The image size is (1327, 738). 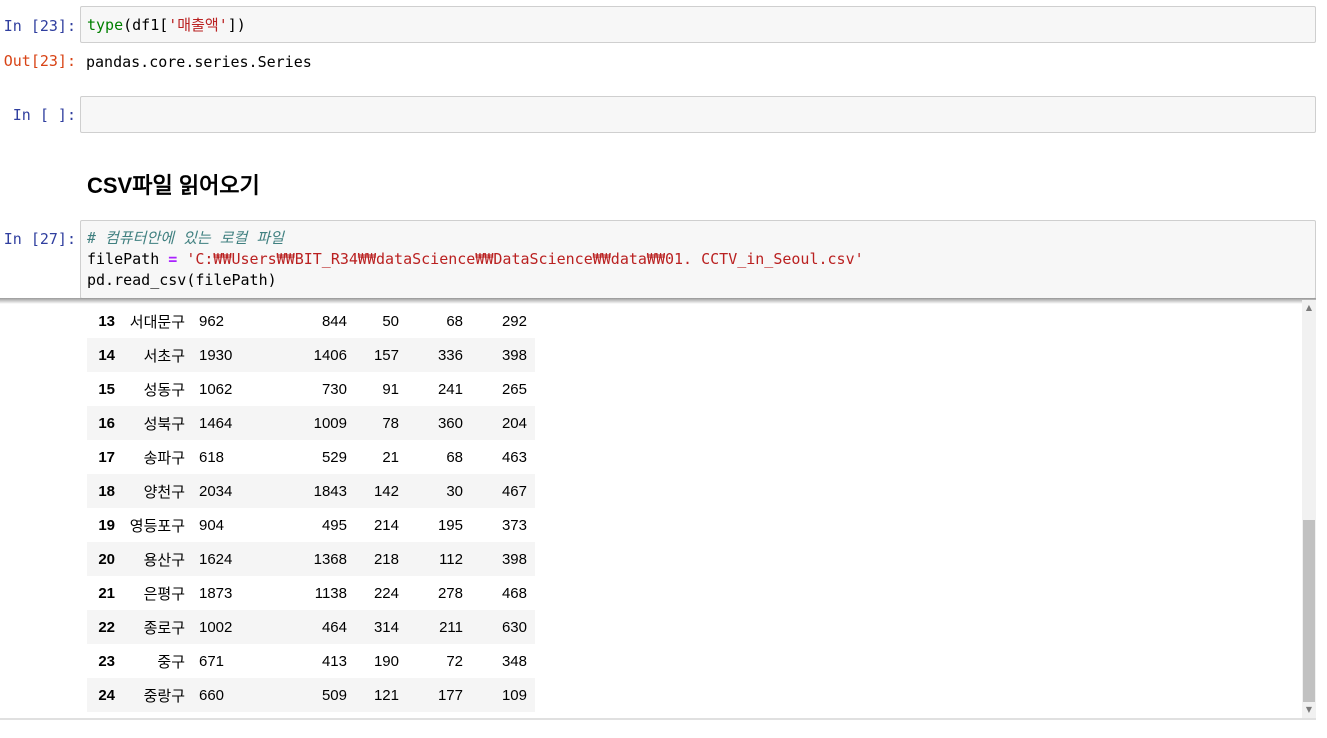 I want to click on table-row: 19 영등포구 904 495 214 195 373, so click(x=311, y=525).